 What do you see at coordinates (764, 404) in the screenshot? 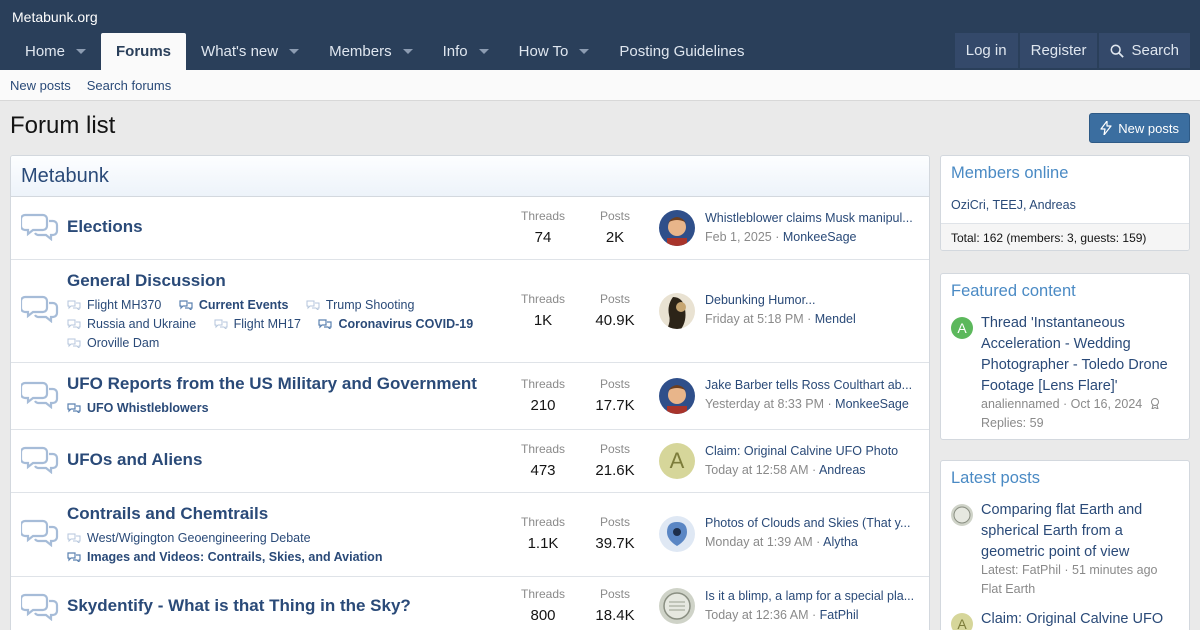
I see `latest-post-date: Yesterday at 8:33 PM` at bounding box center [764, 404].